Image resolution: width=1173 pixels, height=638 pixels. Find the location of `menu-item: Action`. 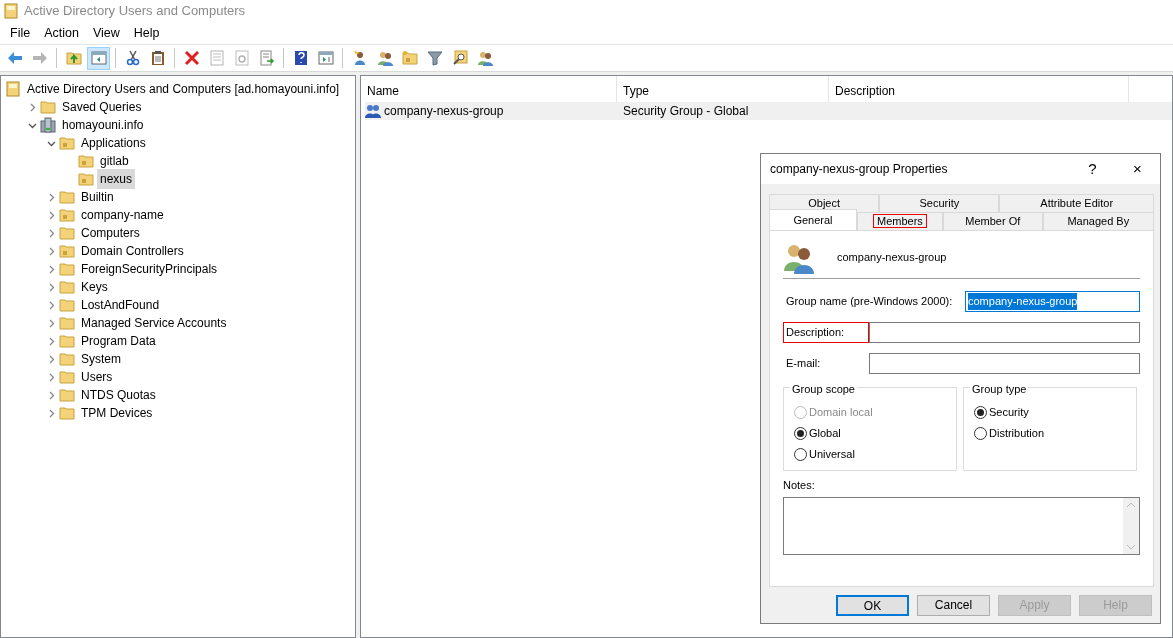

menu-item: Action is located at coordinates (62, 33).